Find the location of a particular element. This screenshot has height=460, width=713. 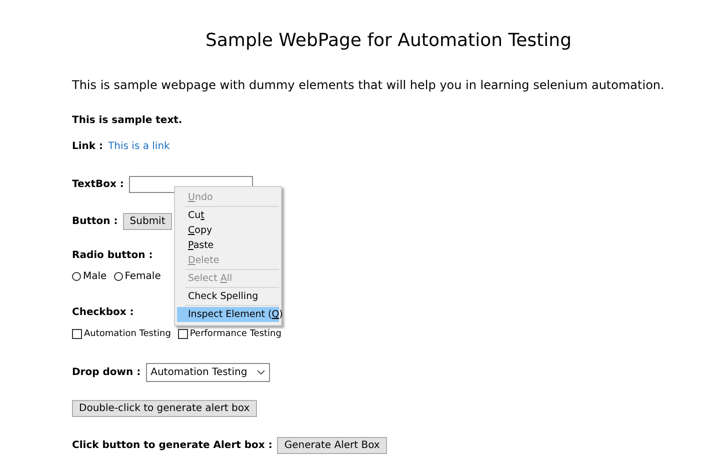

menu-item: Paste is located at coordinates (228, 245).